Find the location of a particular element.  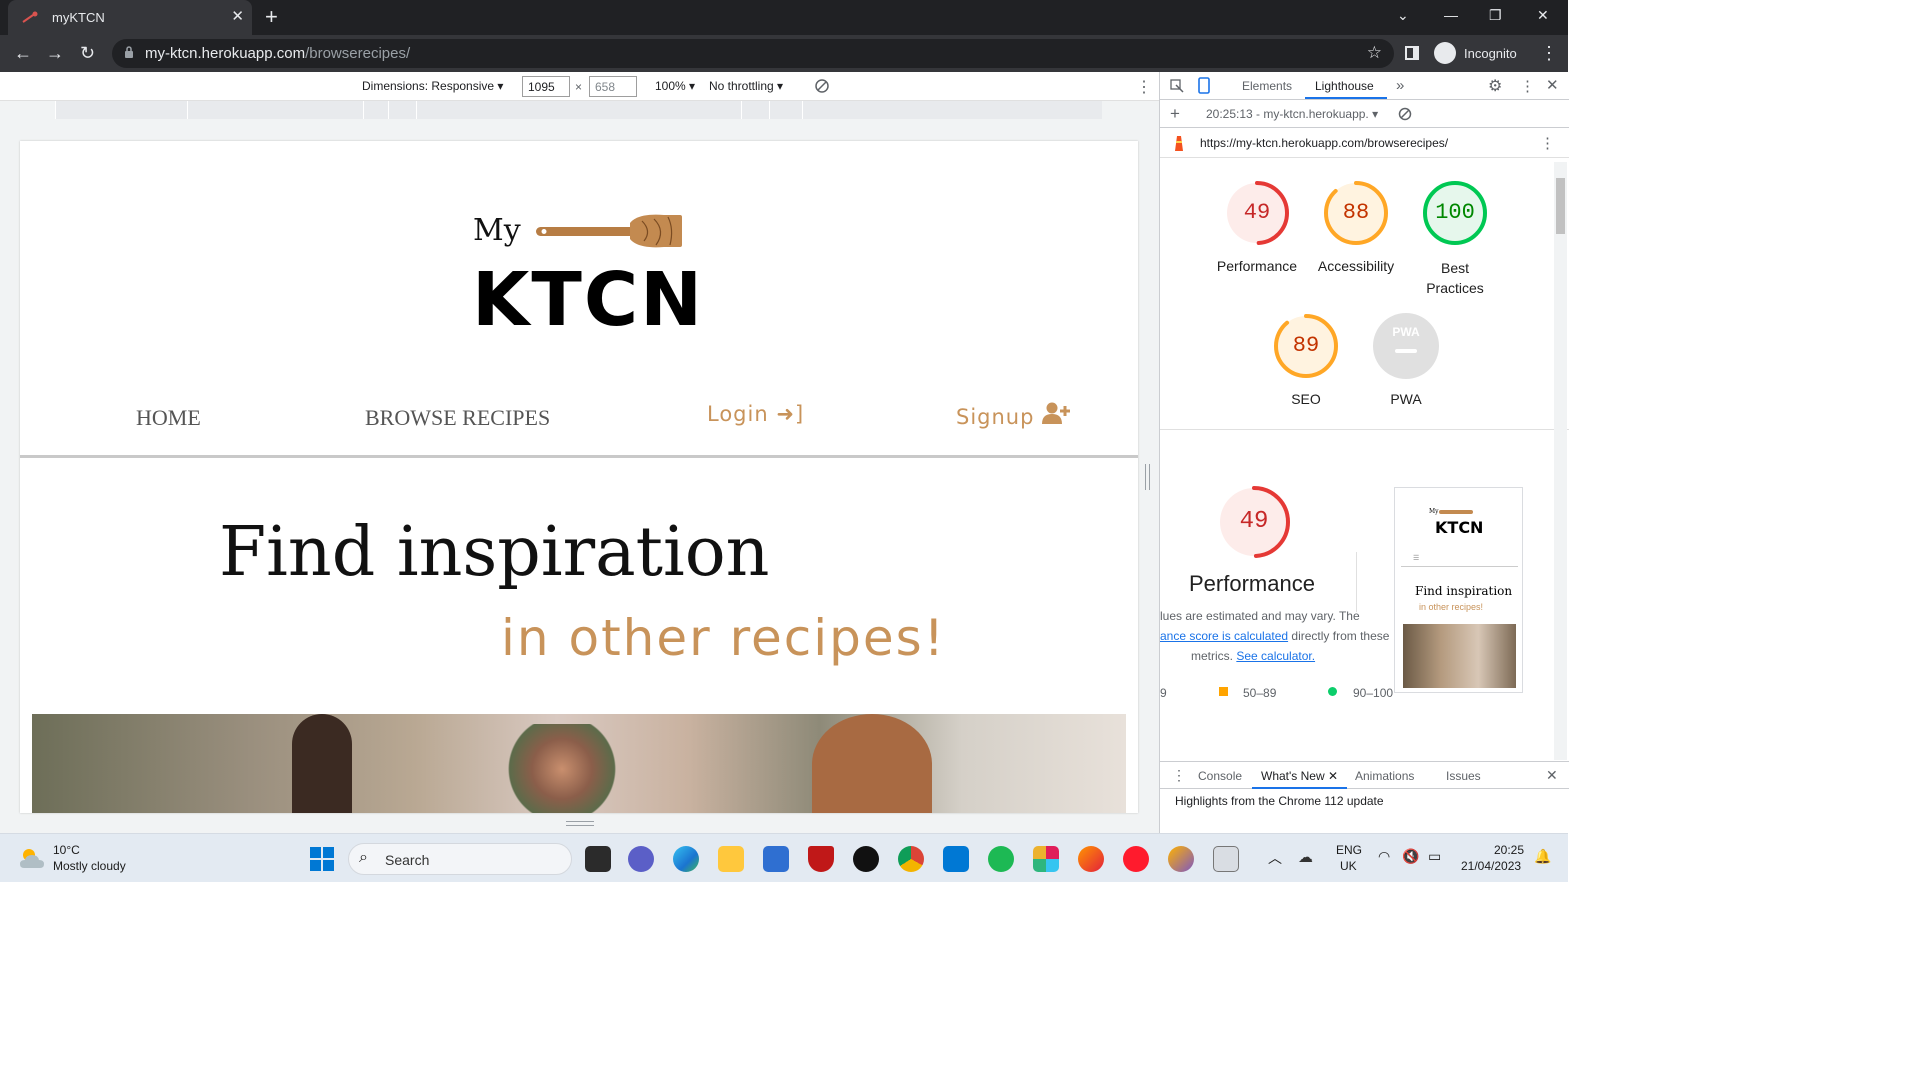

settings-gear-icon: ⚙ is located at coordinates (1495, 86).